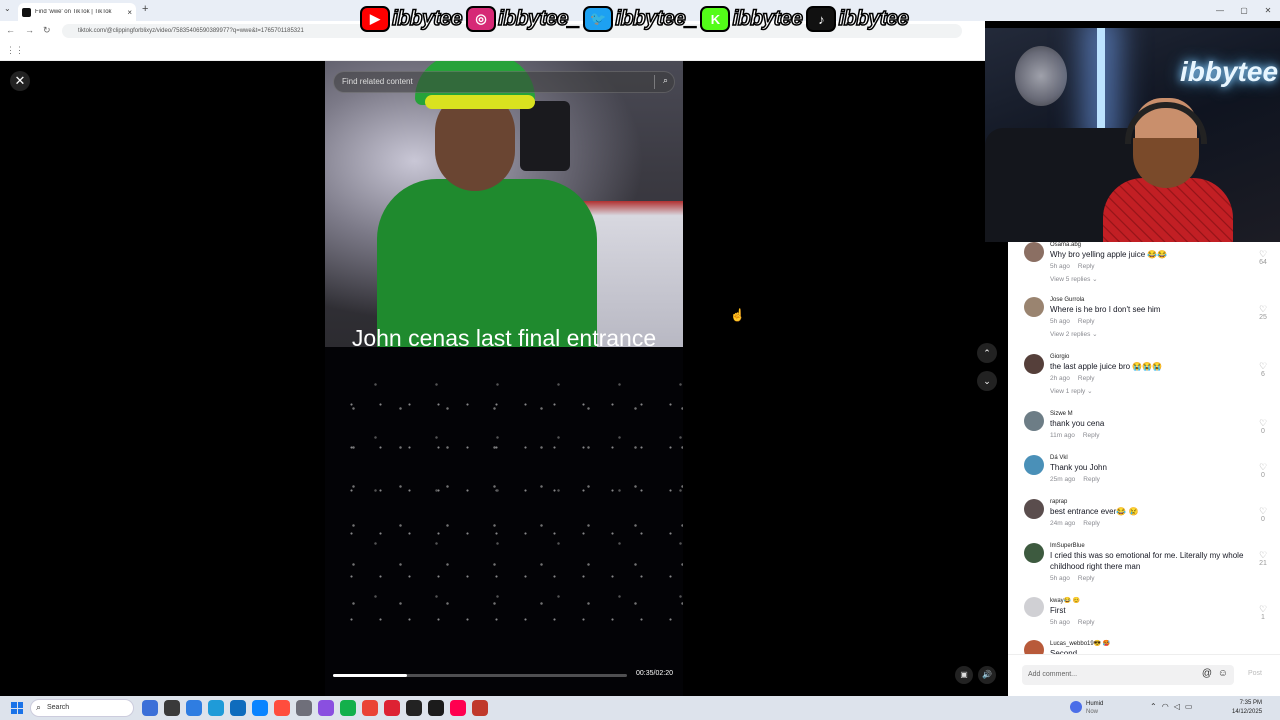  I want to click on related-search-box: Find related content ⌕, so click(504, 82).